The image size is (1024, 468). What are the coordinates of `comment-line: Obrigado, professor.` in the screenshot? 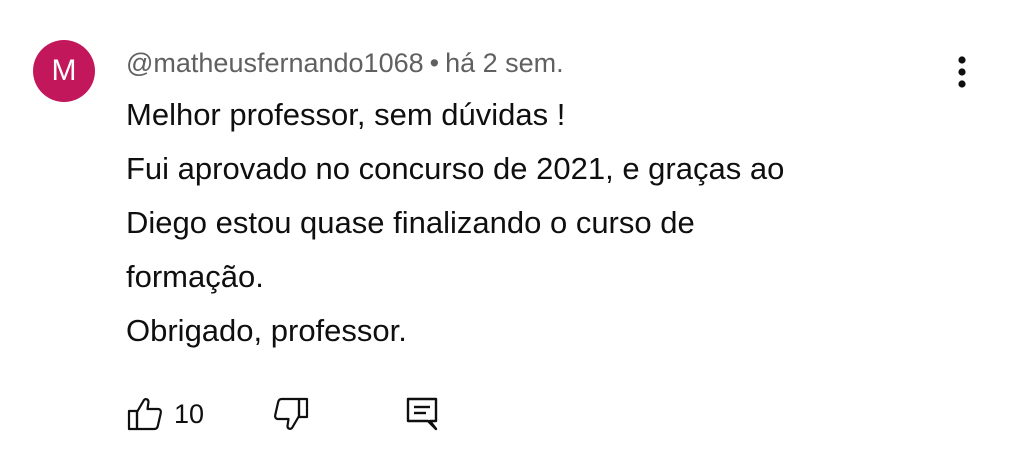 It's located at (266, 330).